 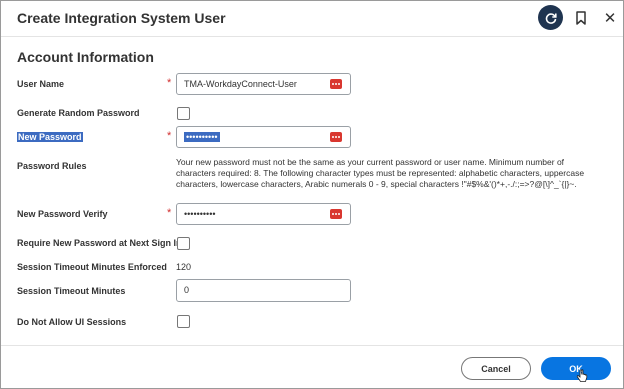 I want to click on session-timeout-minutes-field: 0, so click(x=263, y=290).